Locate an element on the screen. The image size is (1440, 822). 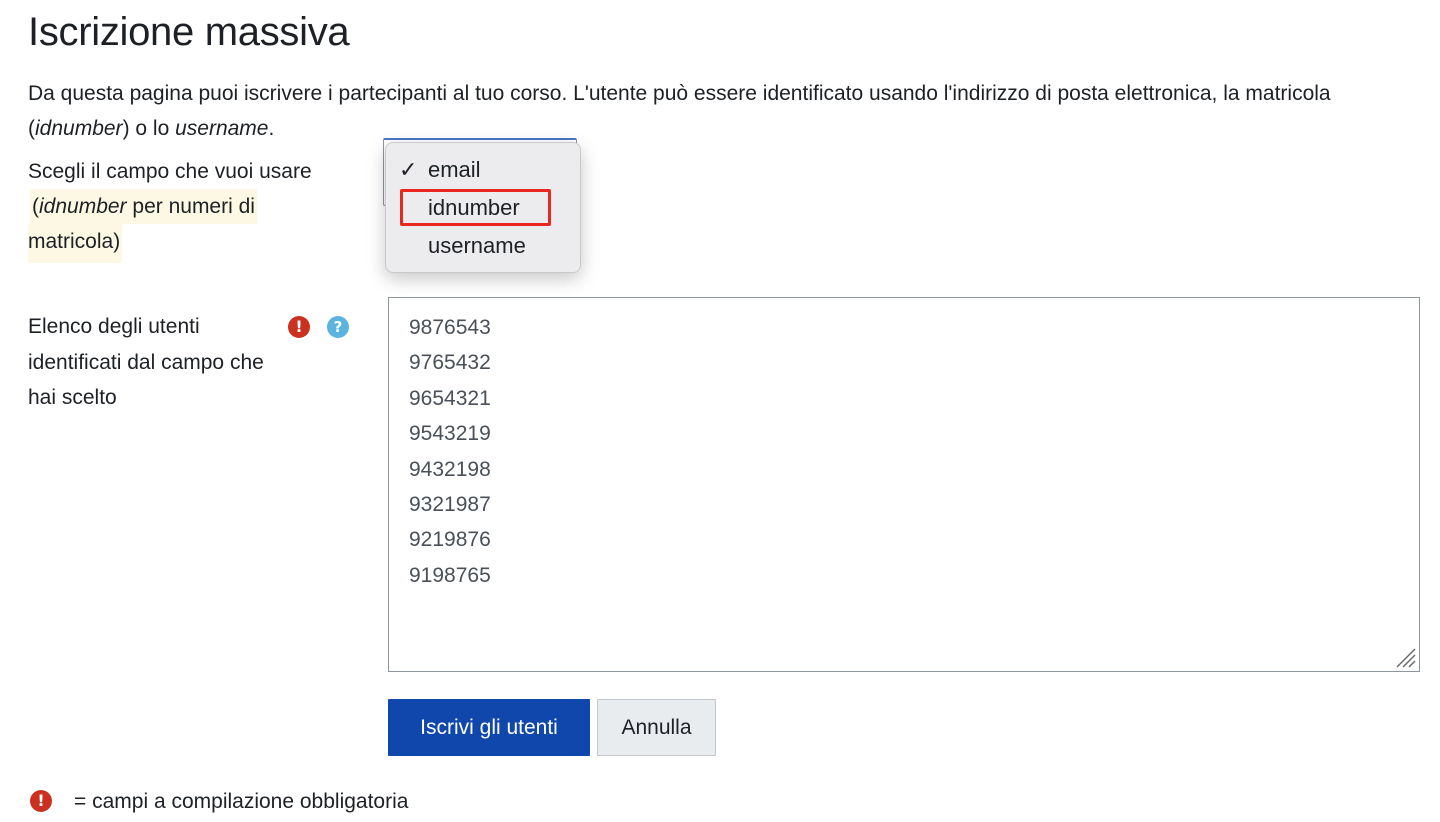
option-username: username is located at coordinates (483, 246).